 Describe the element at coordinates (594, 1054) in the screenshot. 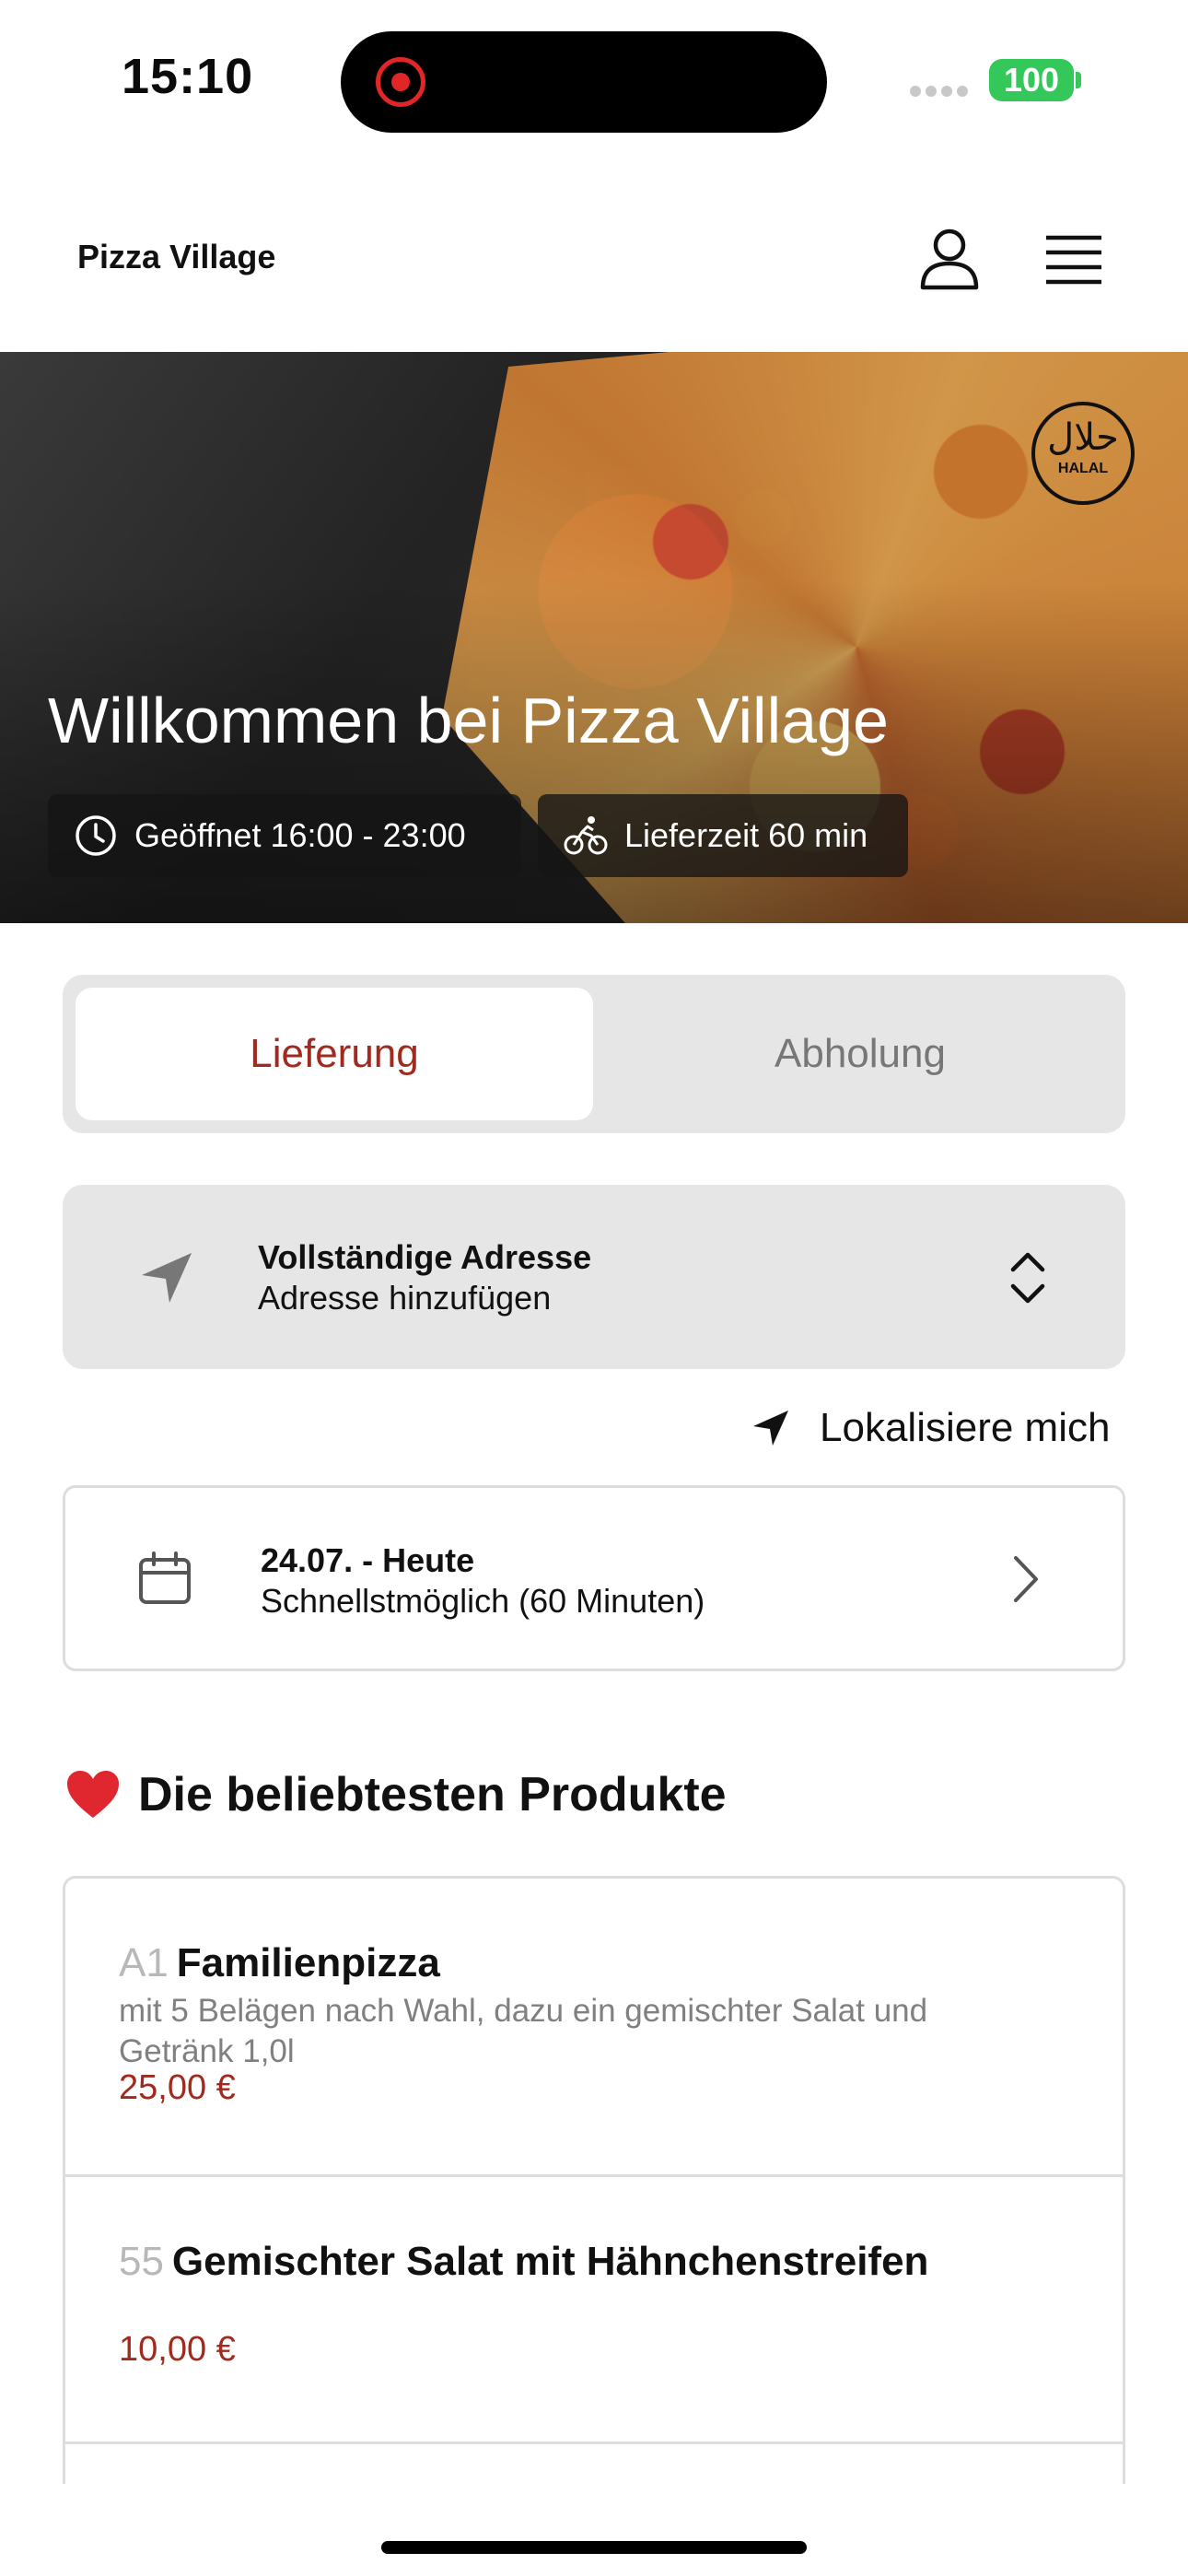

I see `order-mode-toggle: Lieferung Abholung` at that location.